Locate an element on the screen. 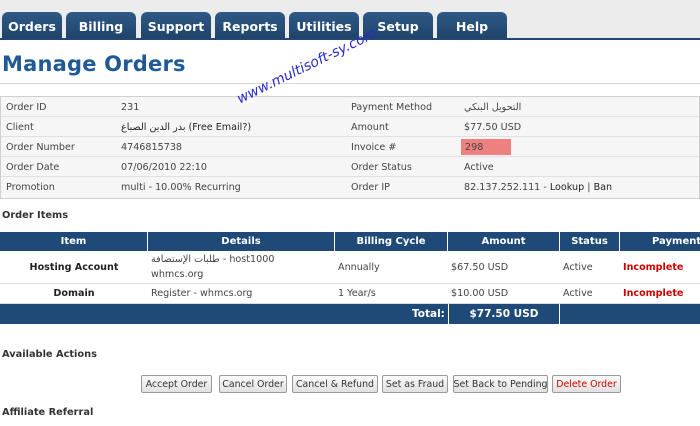 The image size is (700, 426). info-row: Order Number 4746815738 Invoice # 298 is located at coordinates (350, 147).